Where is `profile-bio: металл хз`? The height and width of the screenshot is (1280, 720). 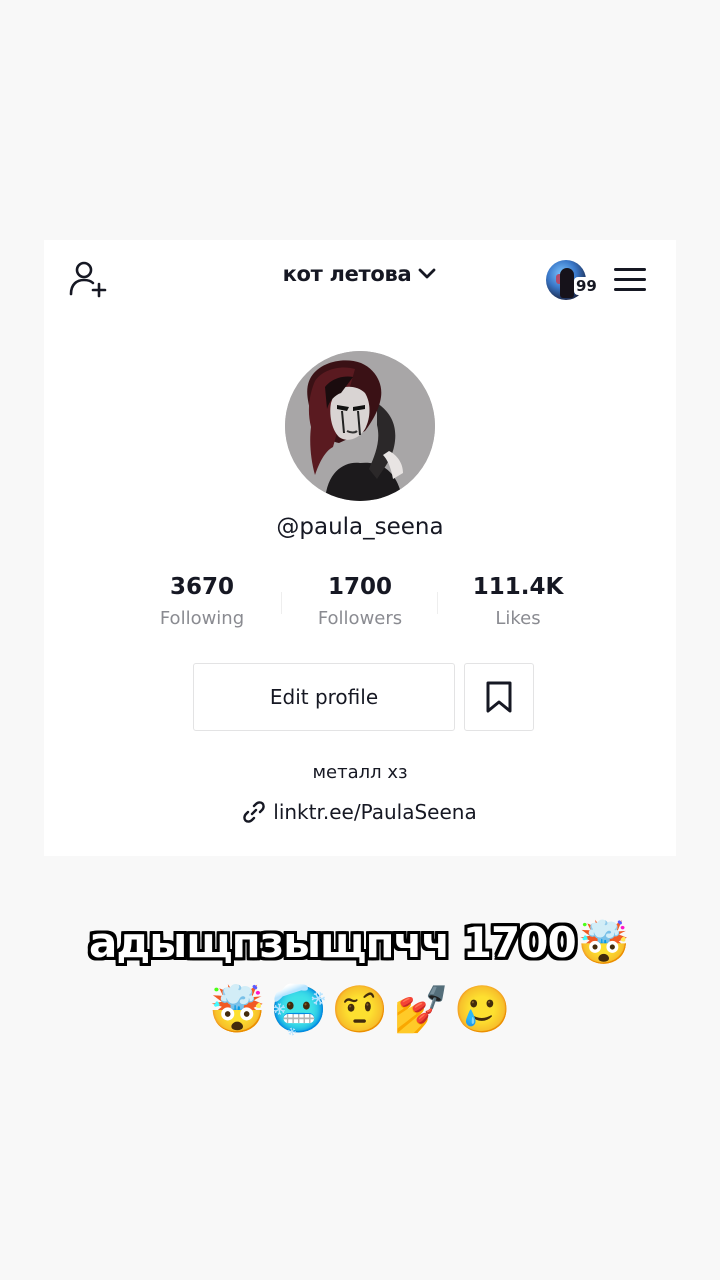
profile-bio: металл хз is located at coordinates (360, 772).